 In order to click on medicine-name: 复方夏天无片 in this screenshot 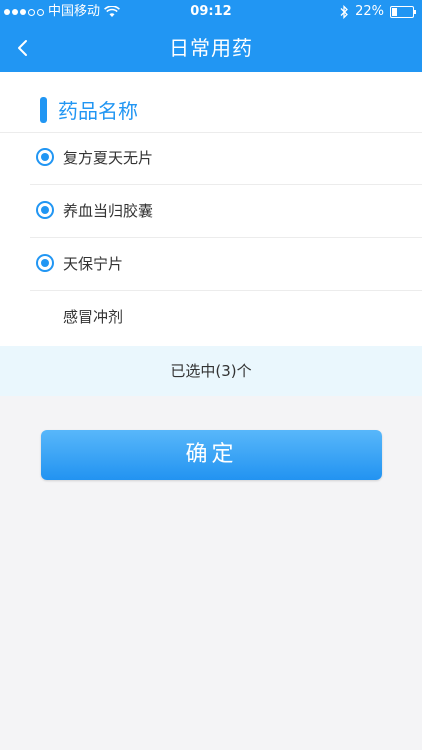, I will do `click(108, 158)`.